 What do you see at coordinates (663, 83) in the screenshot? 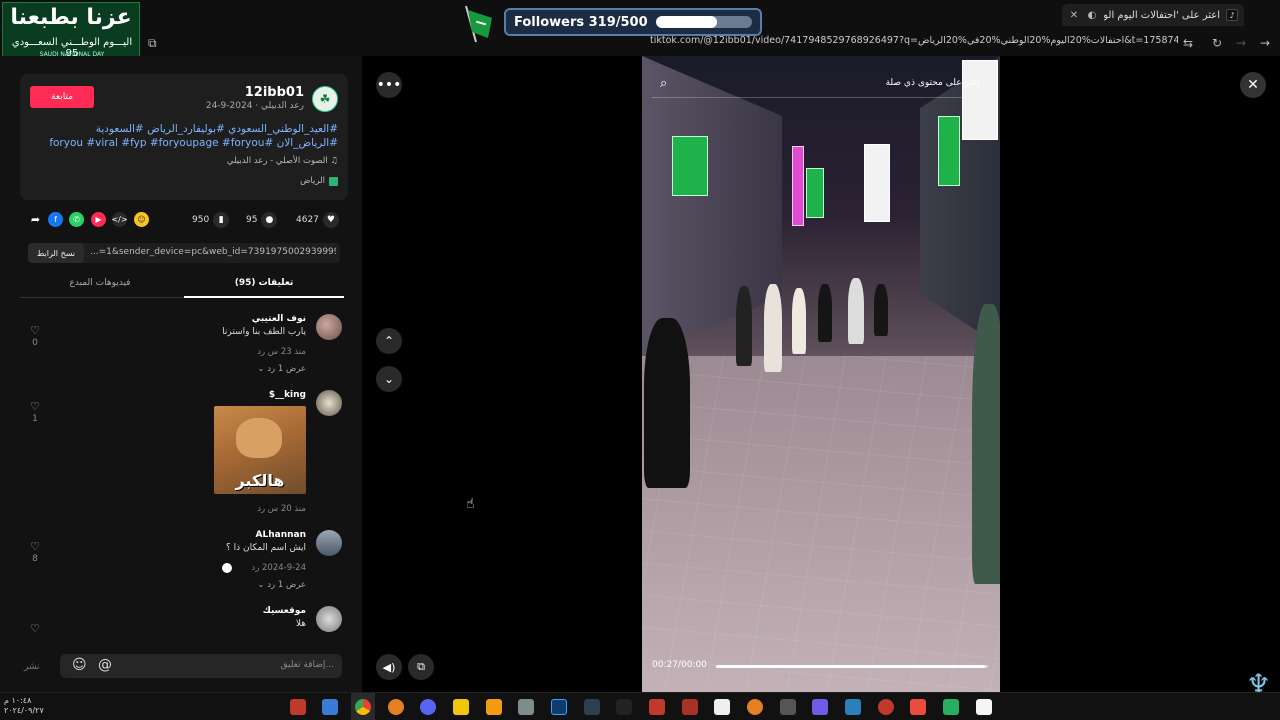
I see `search-icon: ⌕` at bounding box center [663, 83].